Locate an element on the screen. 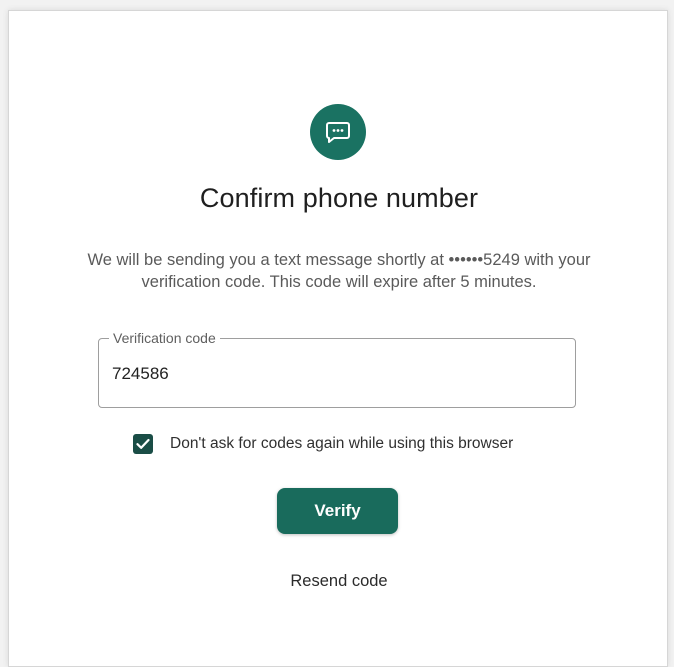 The width and height of the screenshot is (674, 667). verification-code-input is located at coordinates (332, 374).